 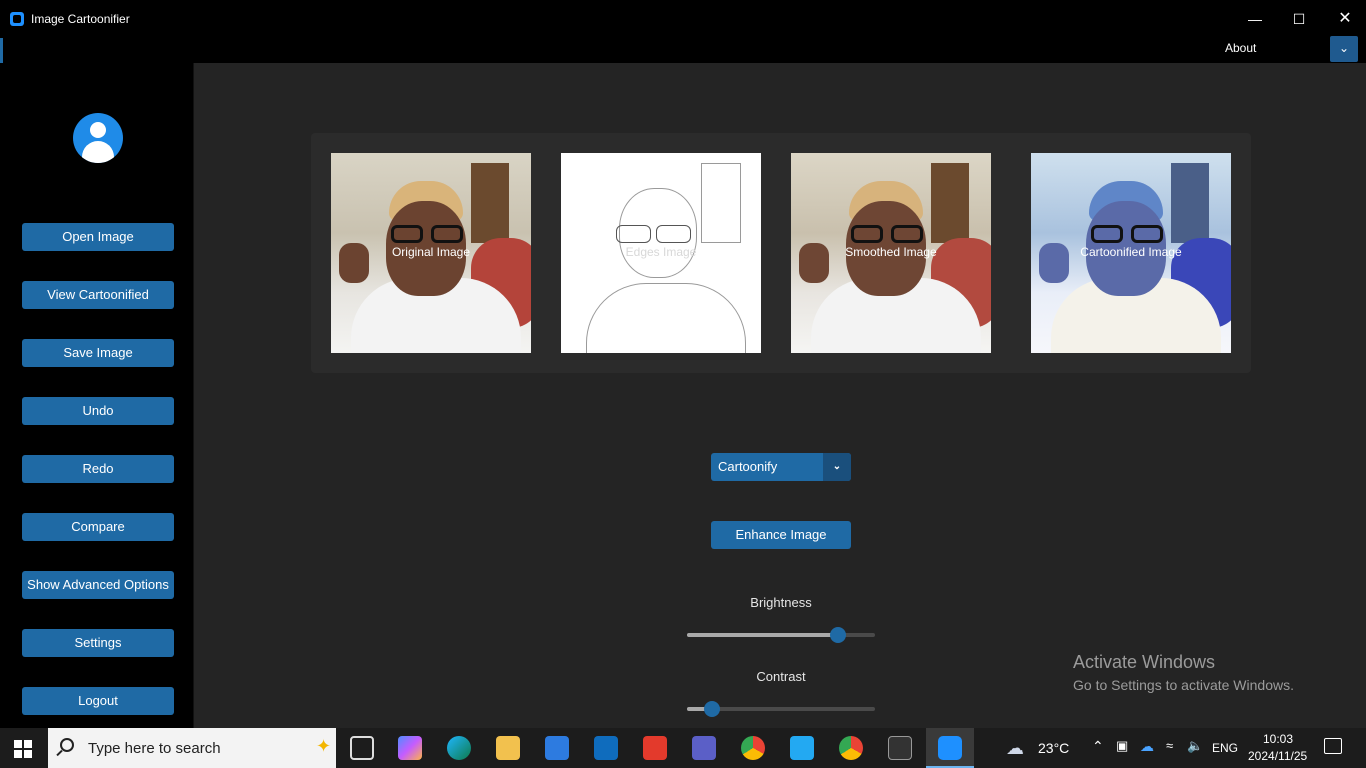 What do you see at coordinates (753, 748) in the screenshot?
I see `chrome-icon` at bounding box center [753, 748].